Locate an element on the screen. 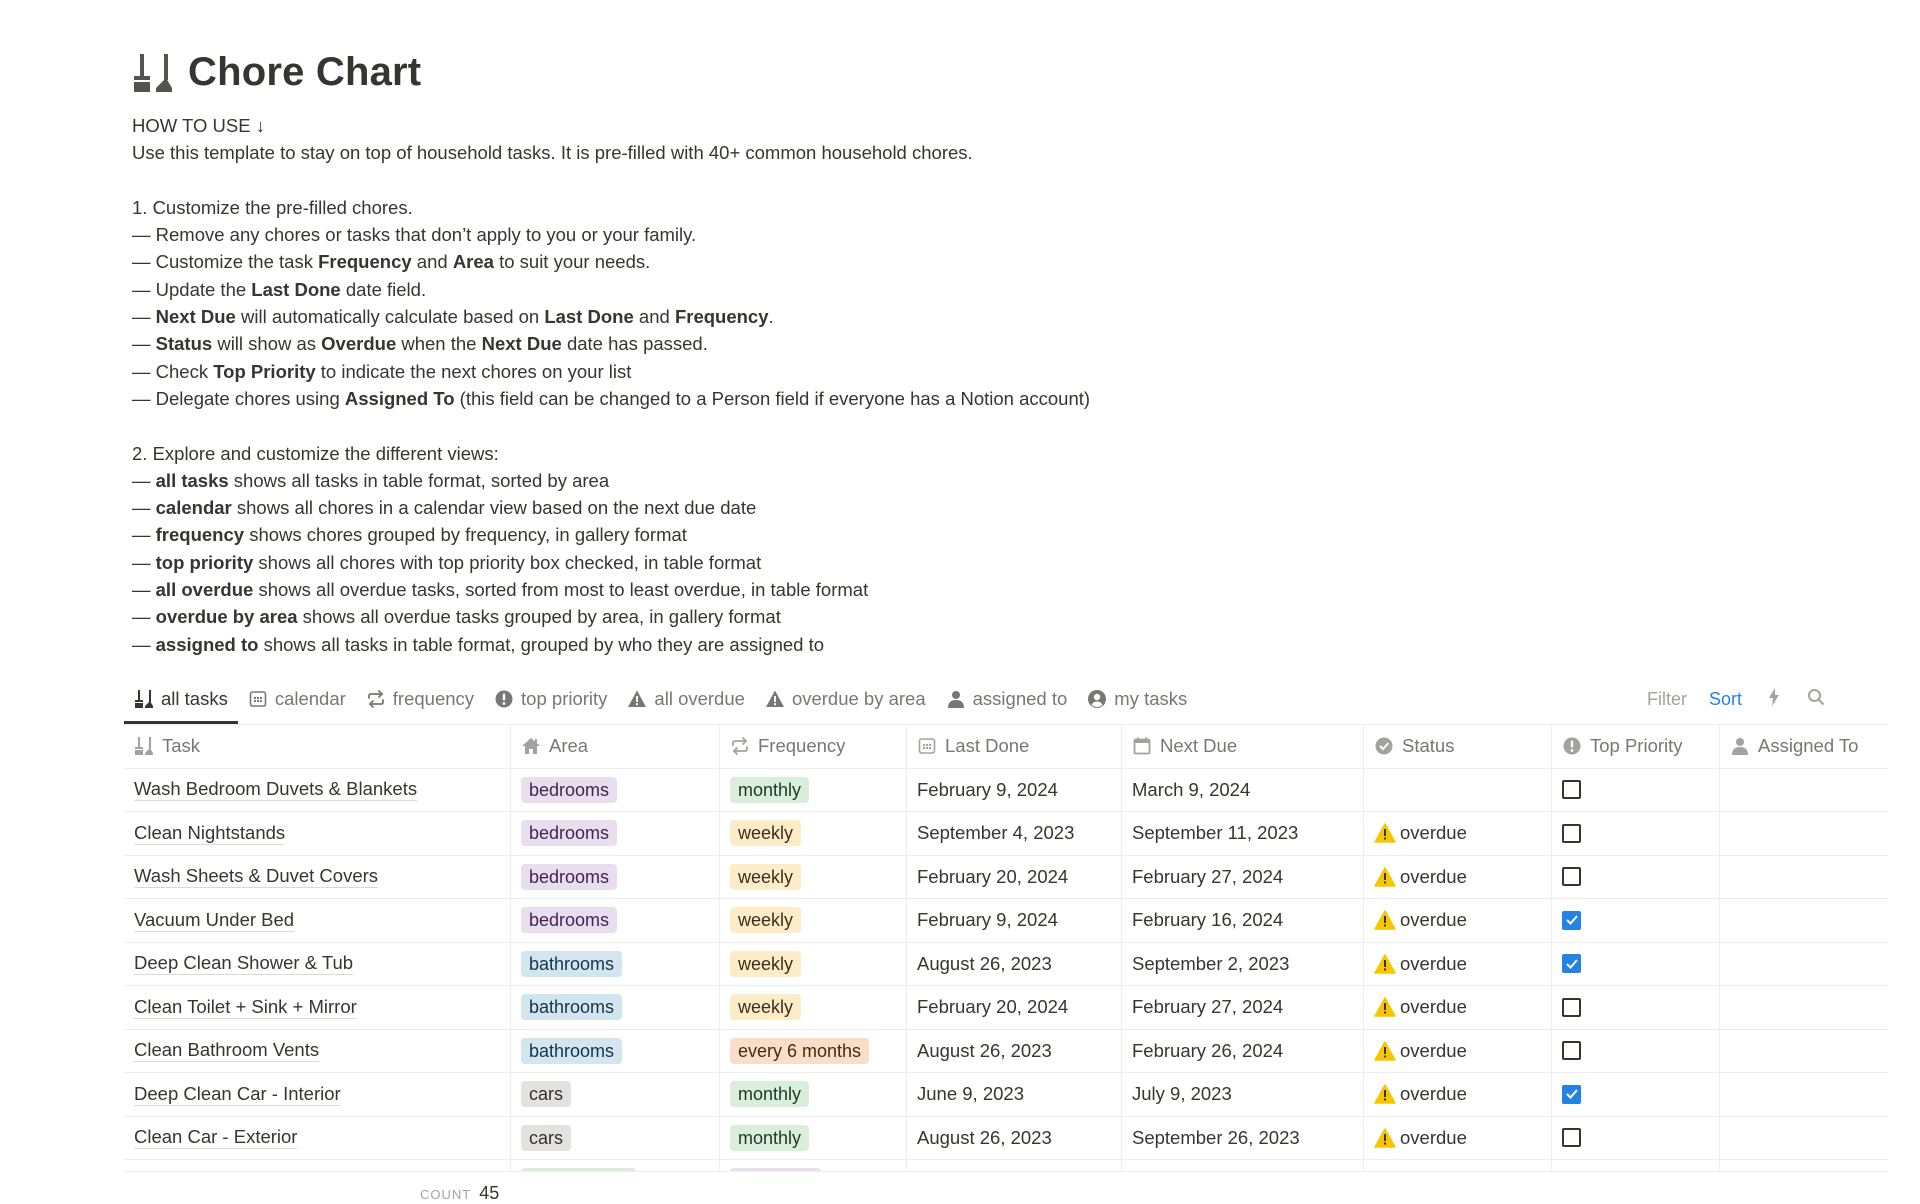 The width and height of the screenshot is (1920, 1204). task-name: Vacuum Under Bed is located at coordinates (214, 920).